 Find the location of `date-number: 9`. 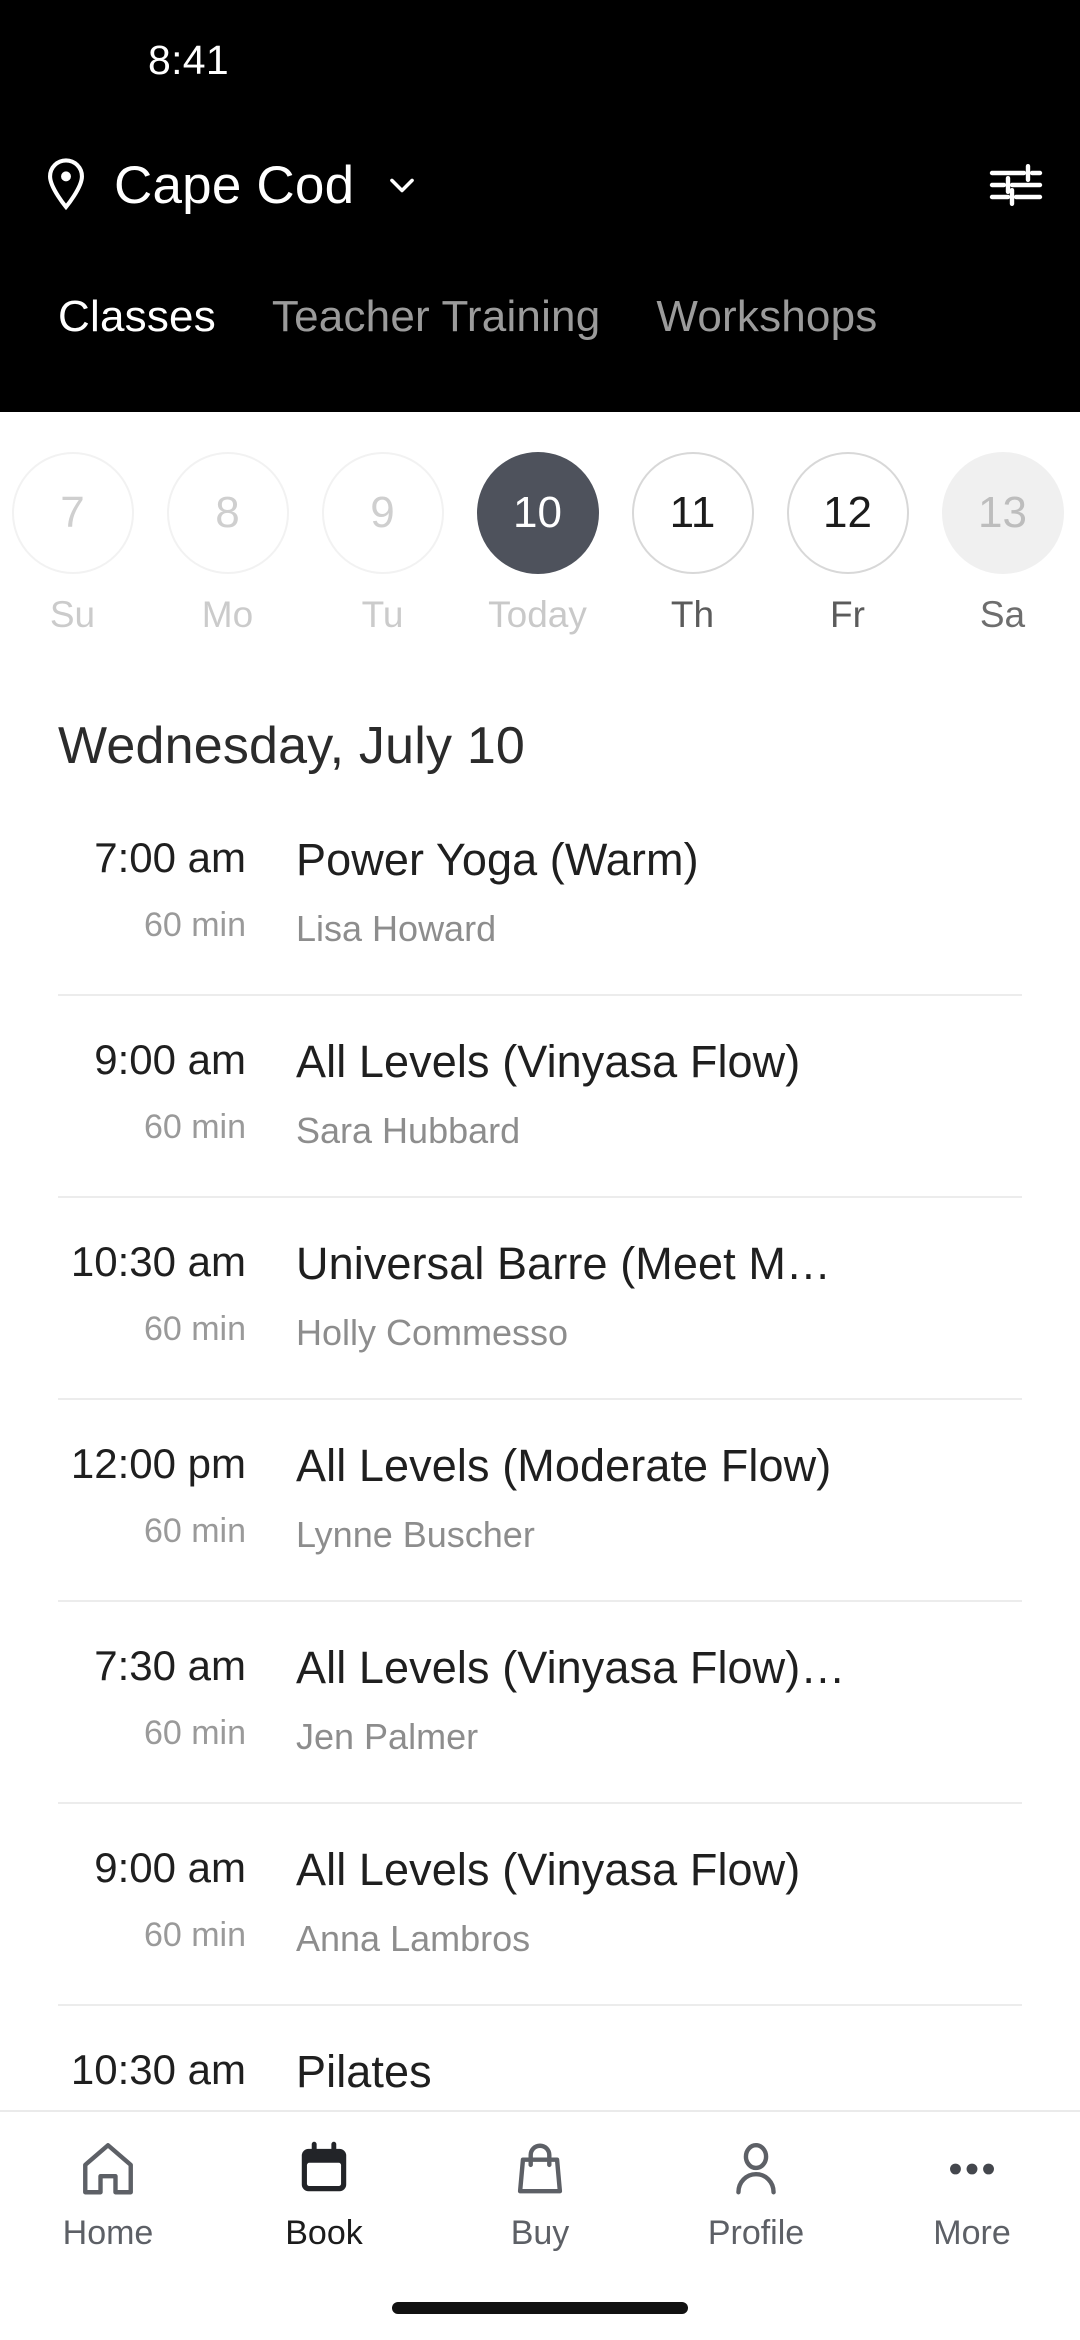

date-number: 9 is located at coordinates (382, 513).